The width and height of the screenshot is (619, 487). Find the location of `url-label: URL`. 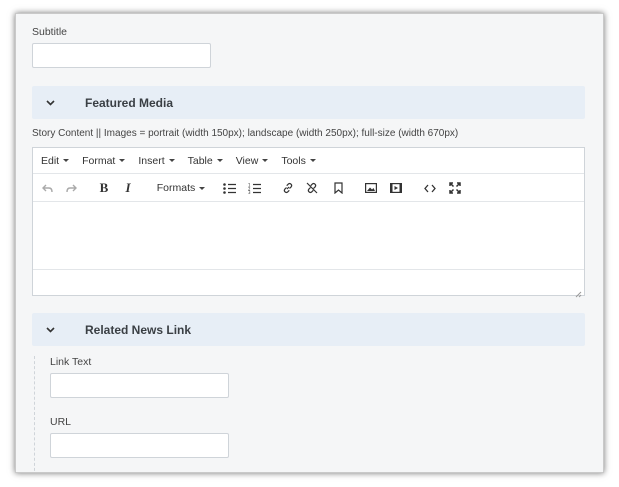

url-label: URL is located at coordinates (61, 422).